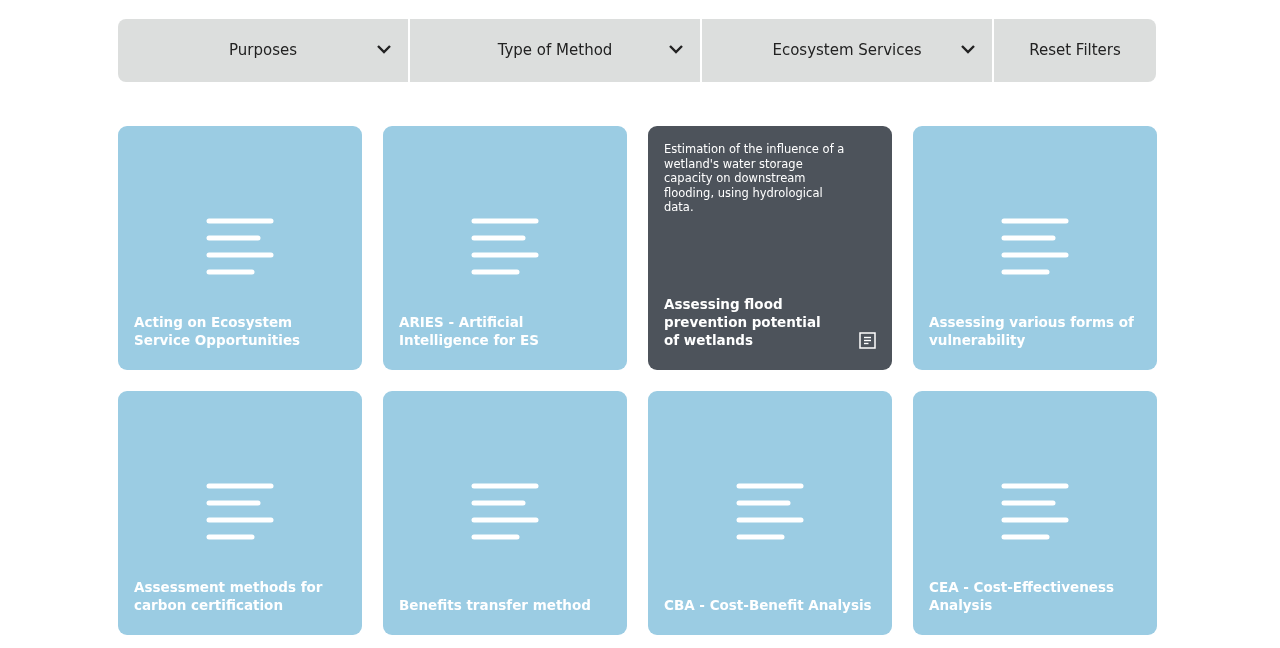 The width and height of the screenshot is (1280, 648). I want to click on method-card: Benefits transfer method, so click(505, 513).